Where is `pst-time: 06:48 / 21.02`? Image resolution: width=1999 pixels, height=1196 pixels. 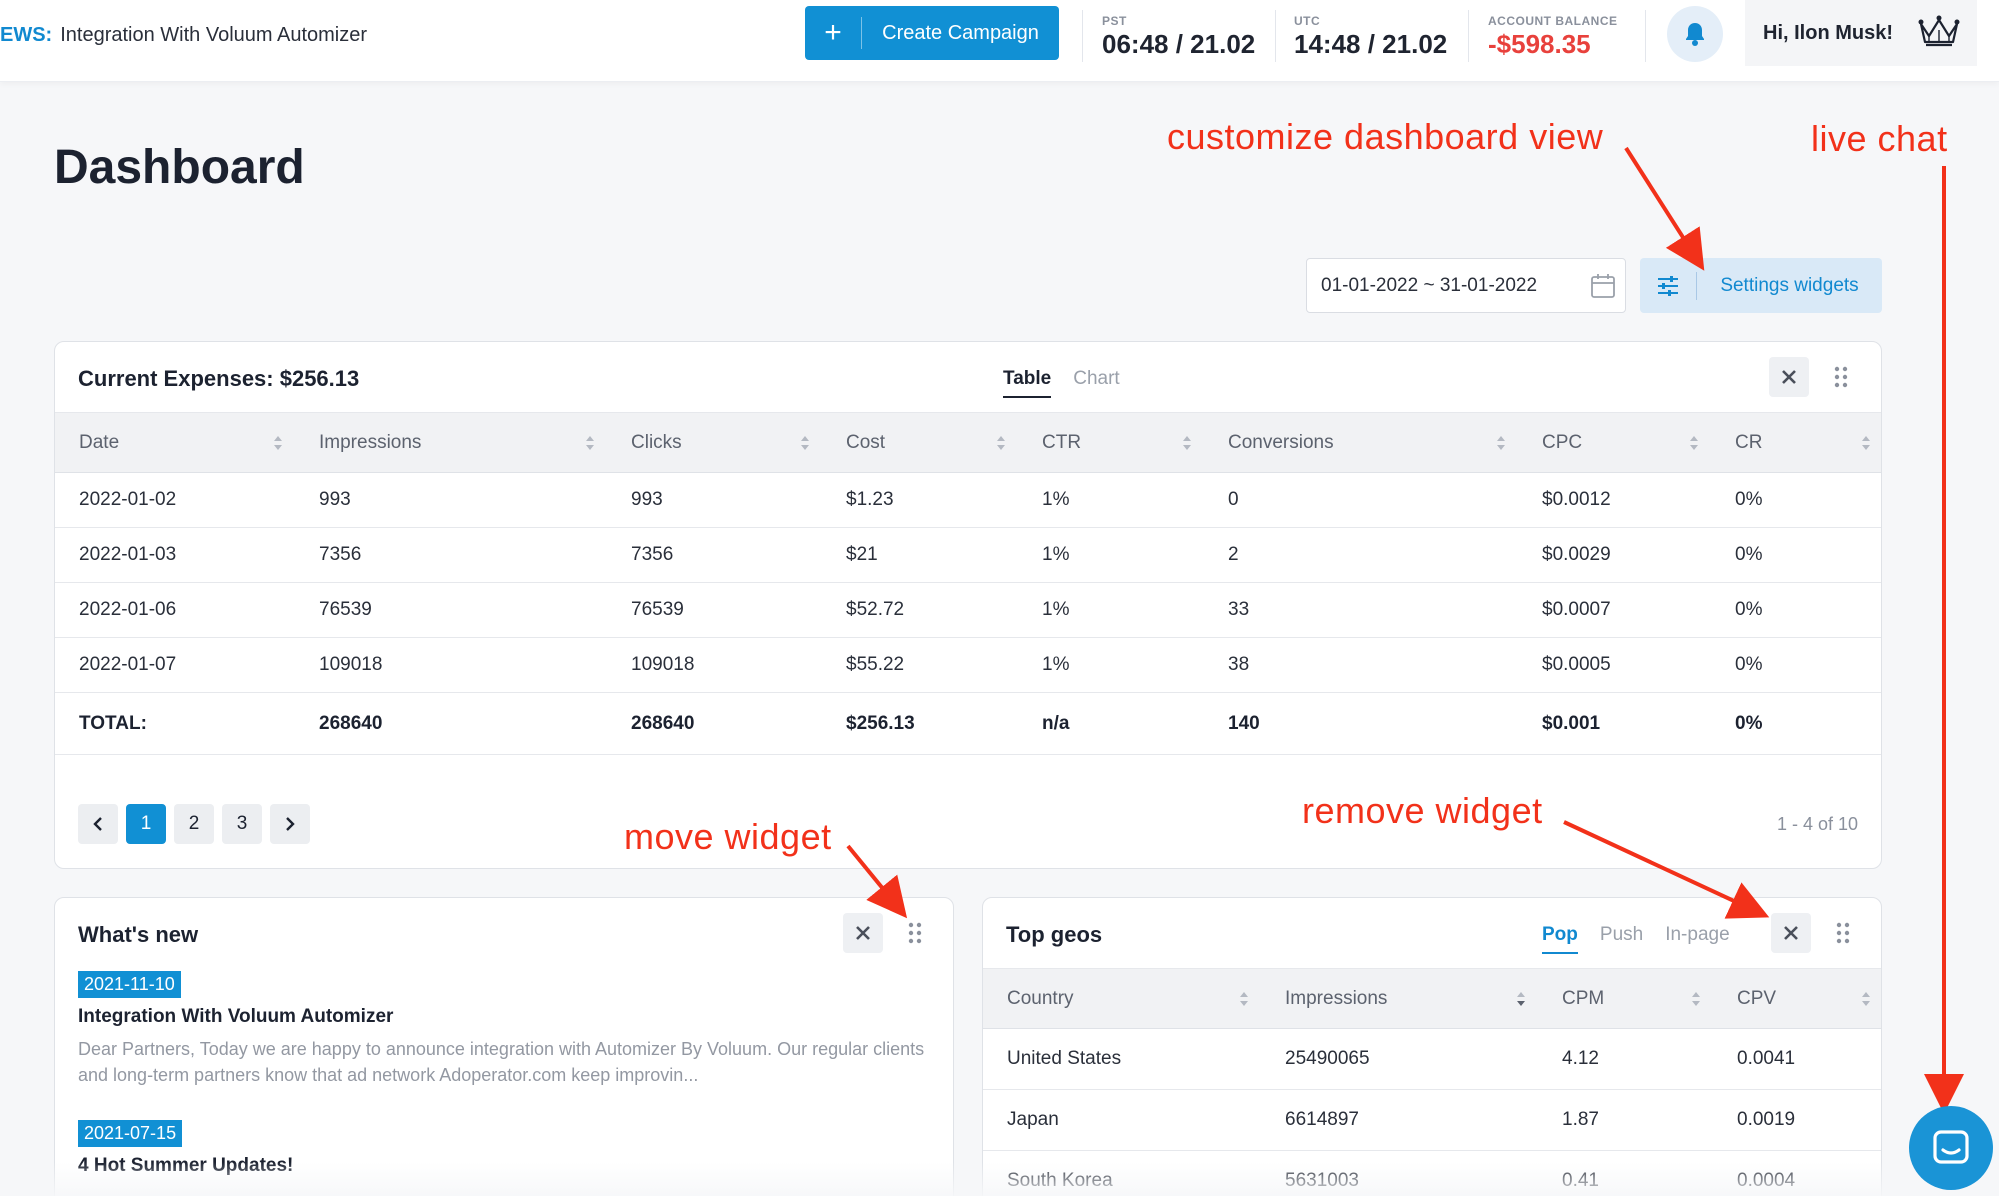
pst-time: 06:48 / 21.02 is located at coordinates (1179, 44).